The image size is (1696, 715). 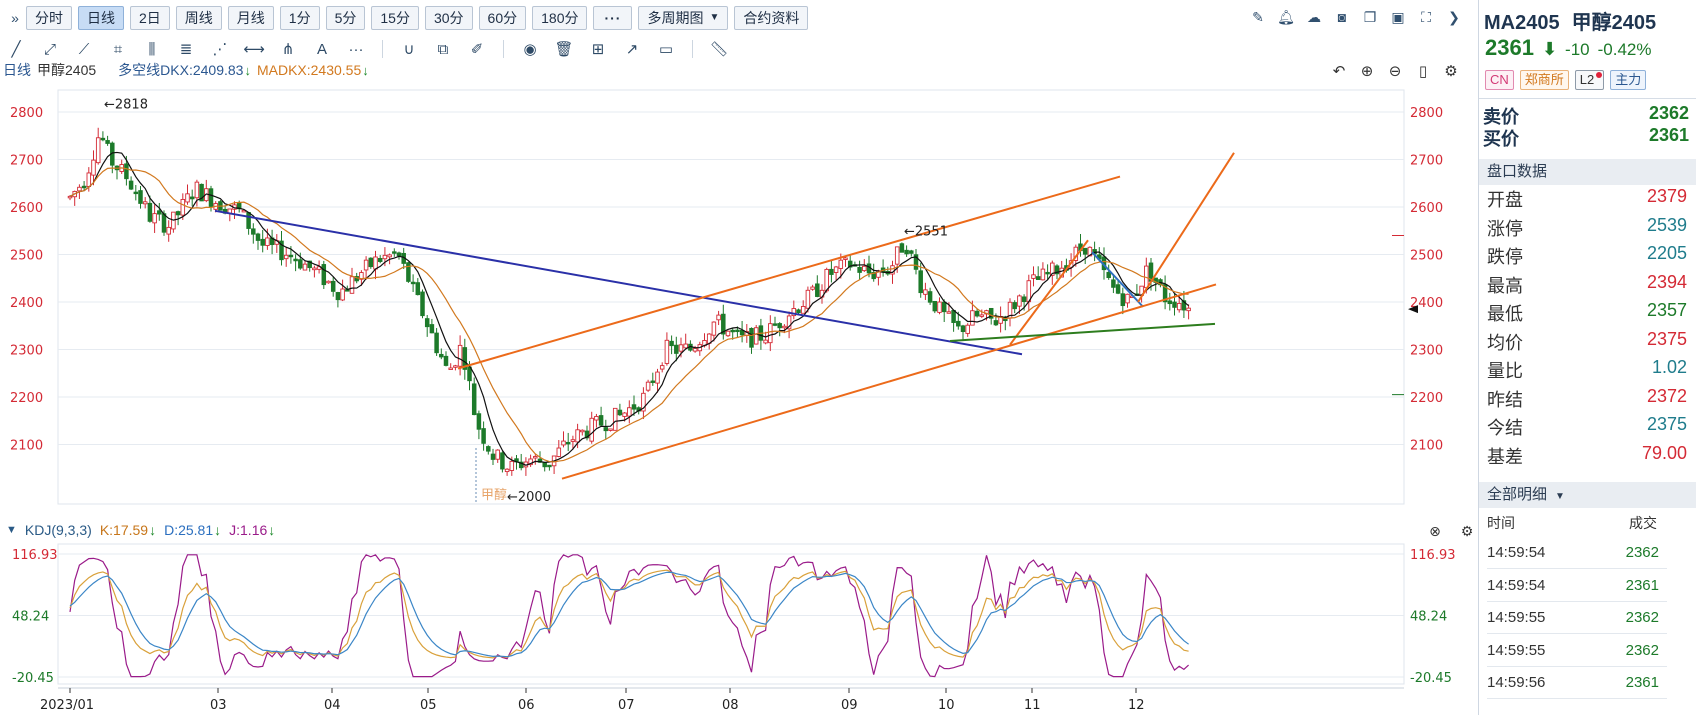 What do you see at coordinates (1570, 20) in the screenshot?
I see `contract-title: MA2405 甲醇2405` at bounding box center [1570, 20].